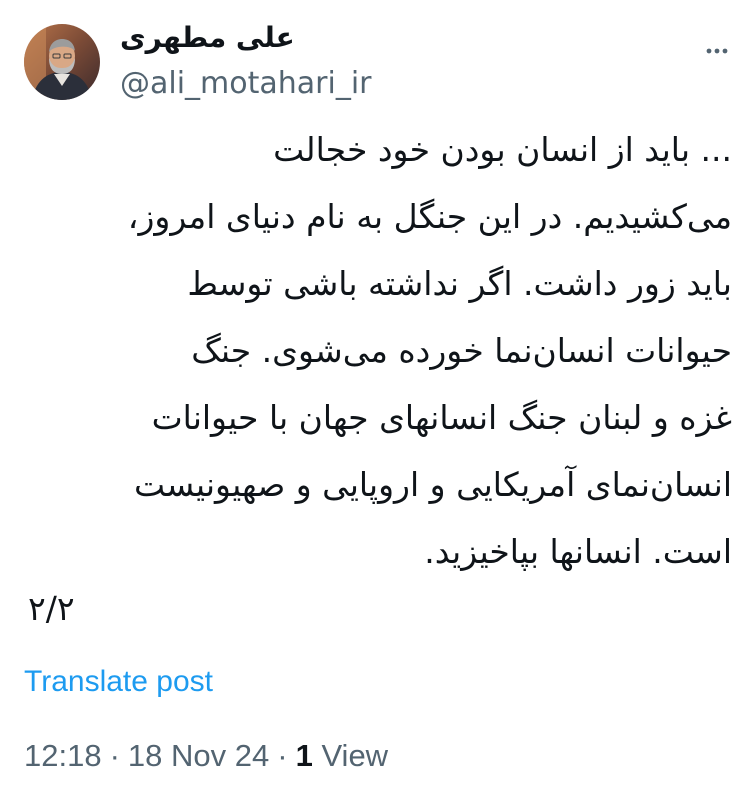  I want to click on post-text-line: حیوانات انسان‌نما خورده می‌شوی. جنگ, so click(461, 350).